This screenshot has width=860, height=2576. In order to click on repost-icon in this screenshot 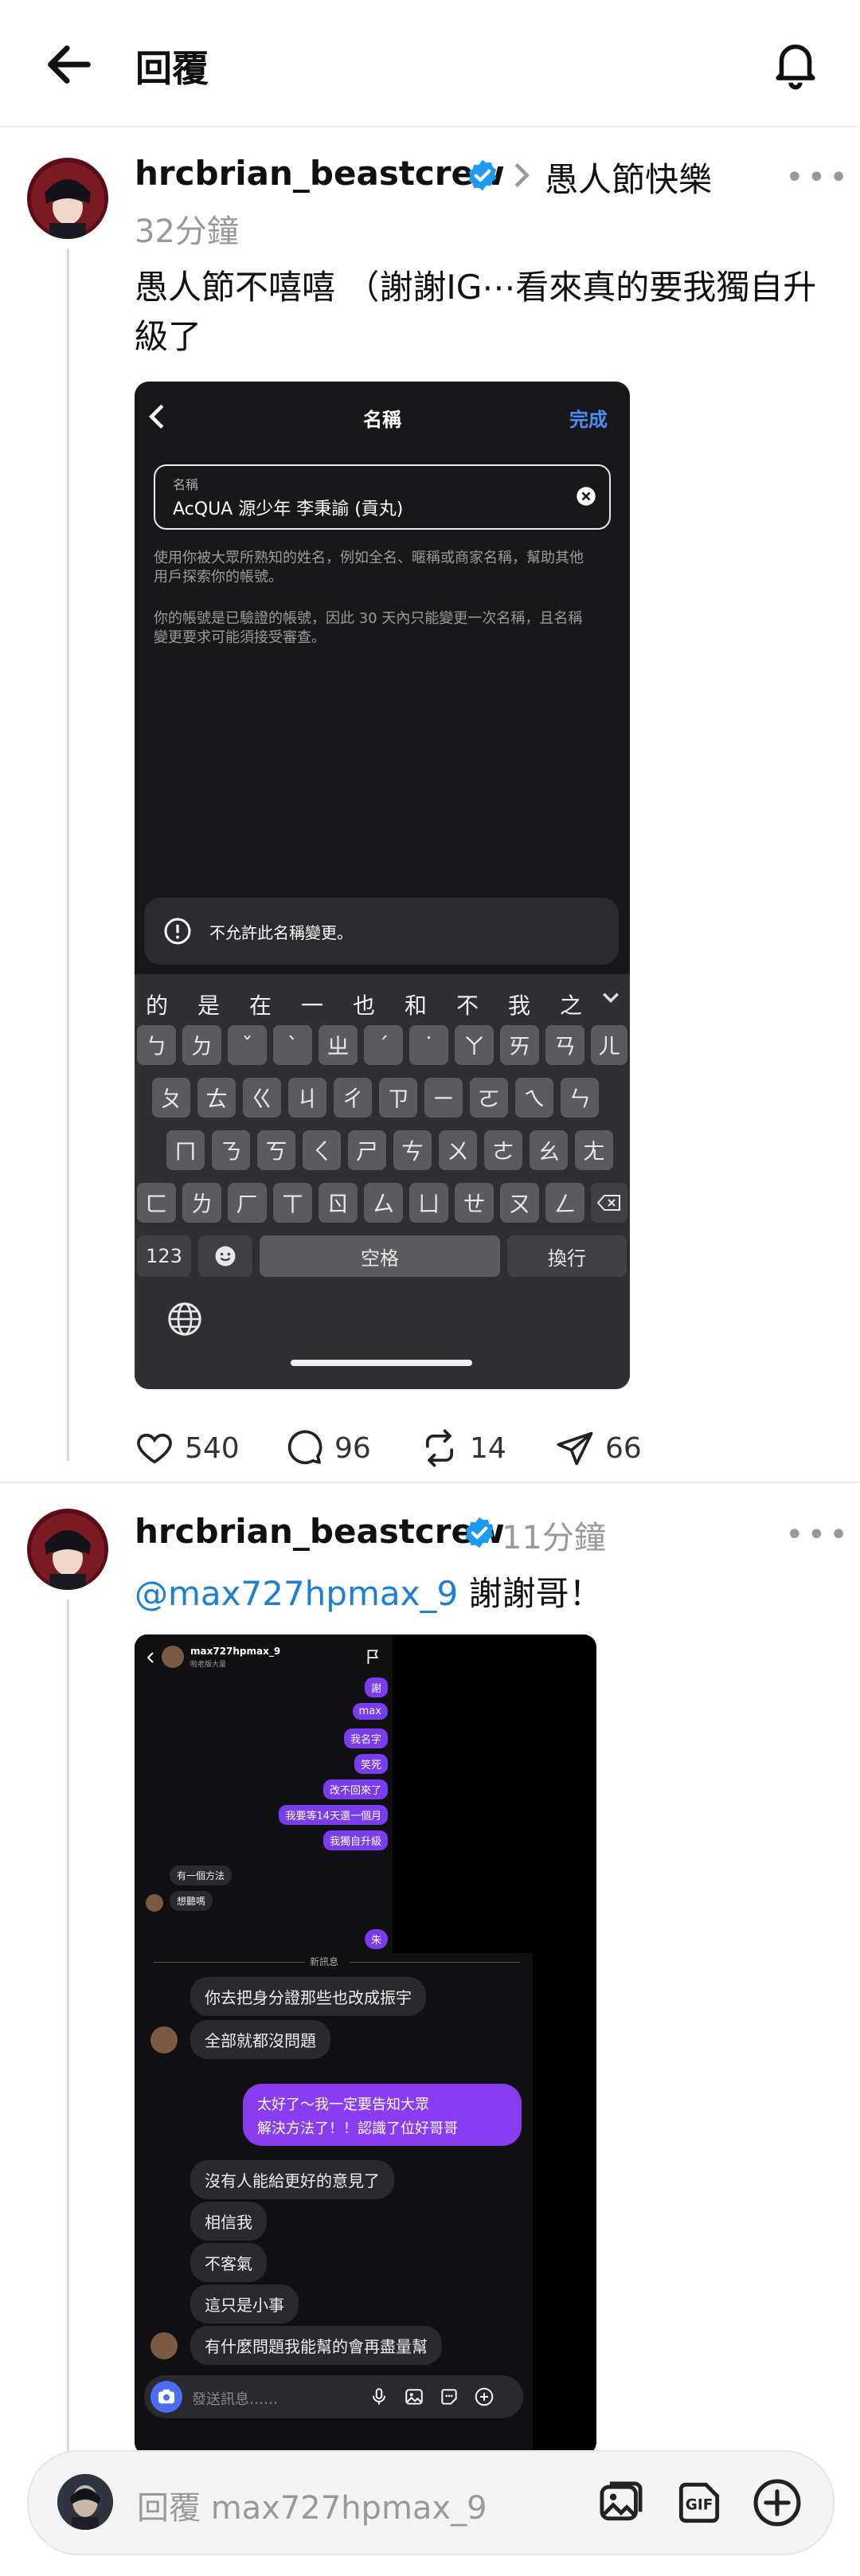, I will do `click(439, 1448)`.